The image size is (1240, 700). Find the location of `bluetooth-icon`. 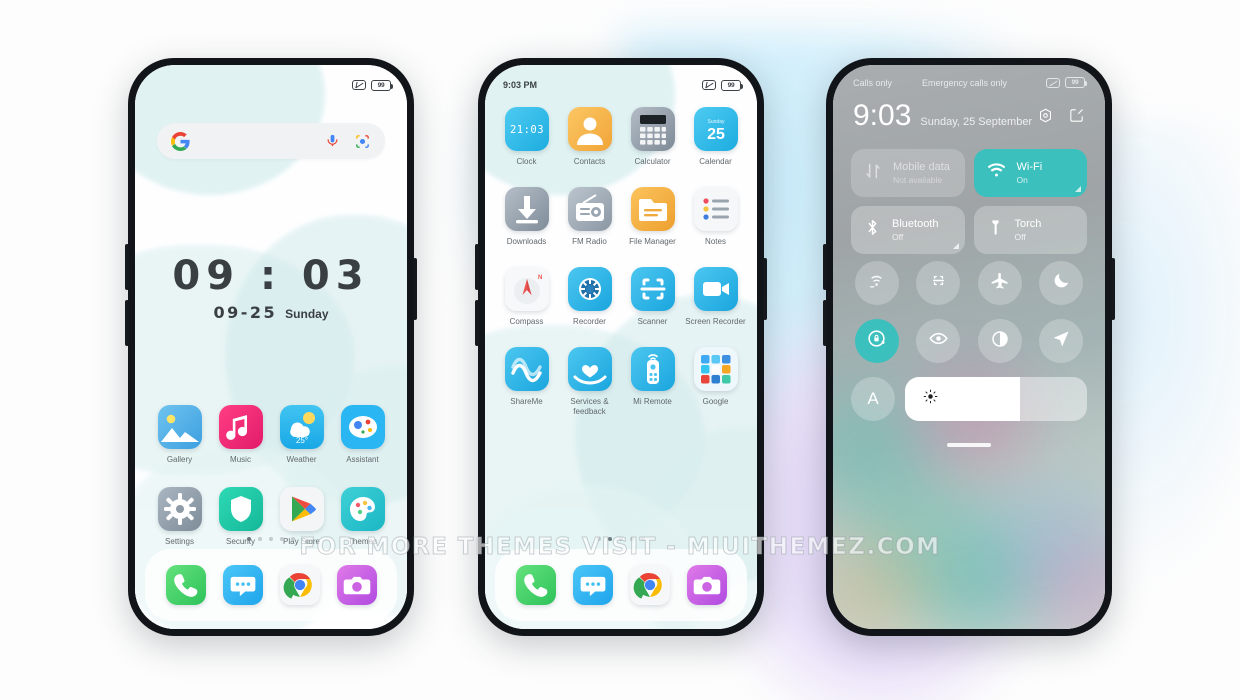

bluetooth-icon is located at coordinates (872, 230).